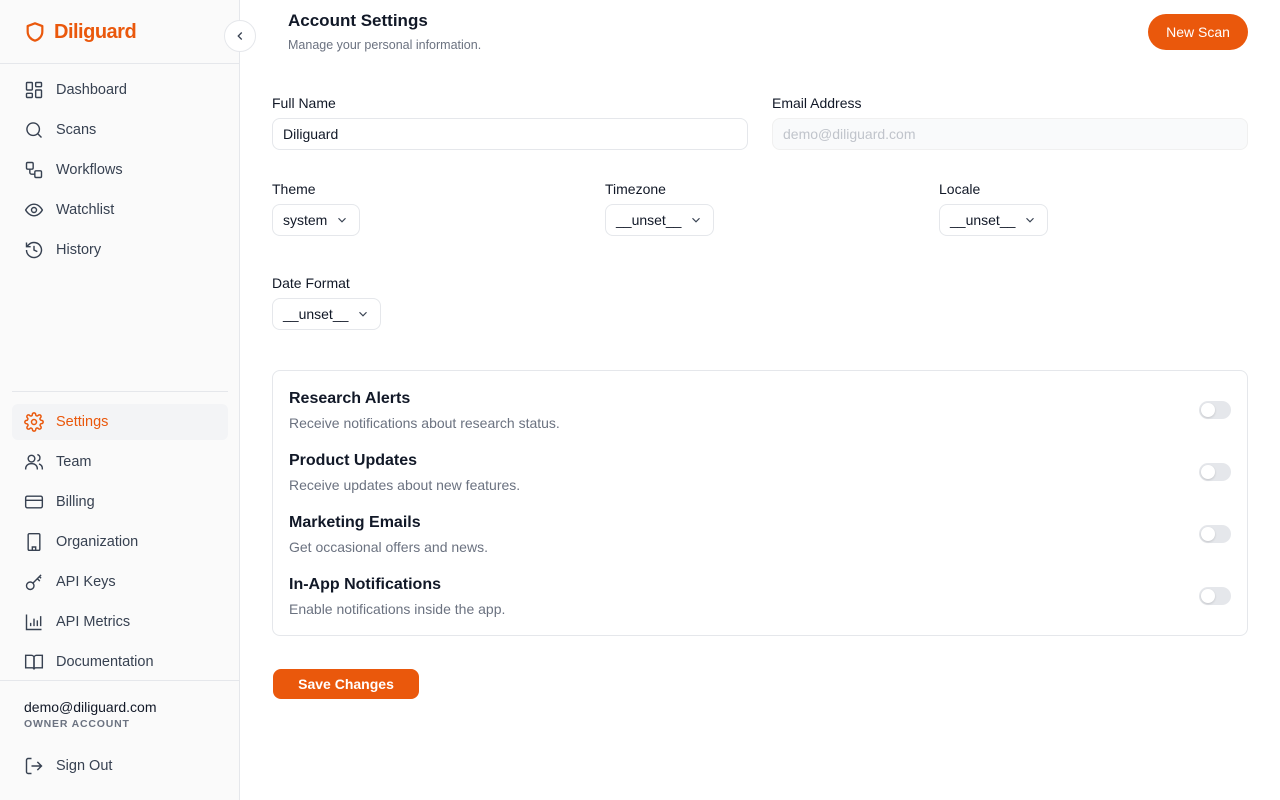 The image size is (1280, 800). What do you see at coordinates (33, 622) in the screenshot?
I see `bar-chart-icon` at bounding box center [33, 622].